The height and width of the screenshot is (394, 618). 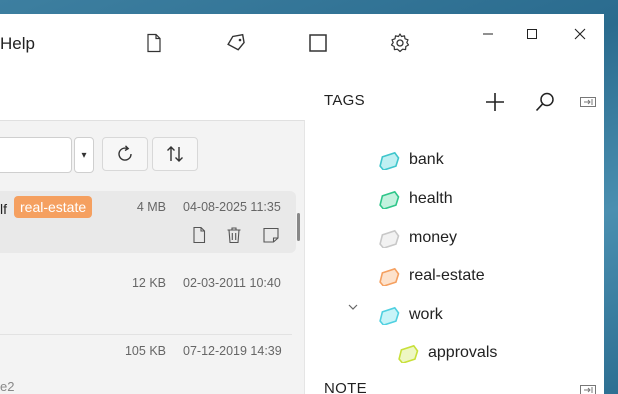 I want to click on file-tag-chip: real-estate, so click(x=53, y=207).